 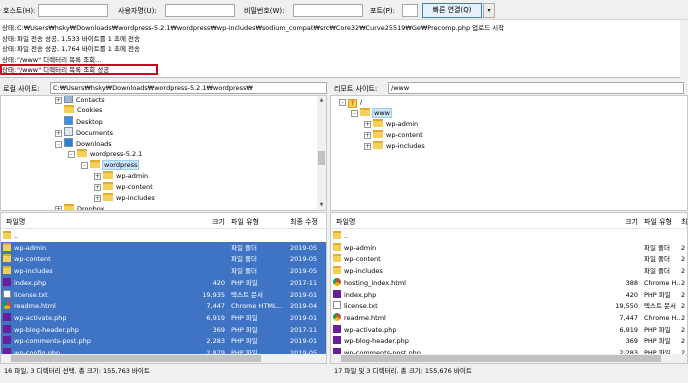 I want to click on local-tree-node: + wp-includes, so click(x=124, y=198).